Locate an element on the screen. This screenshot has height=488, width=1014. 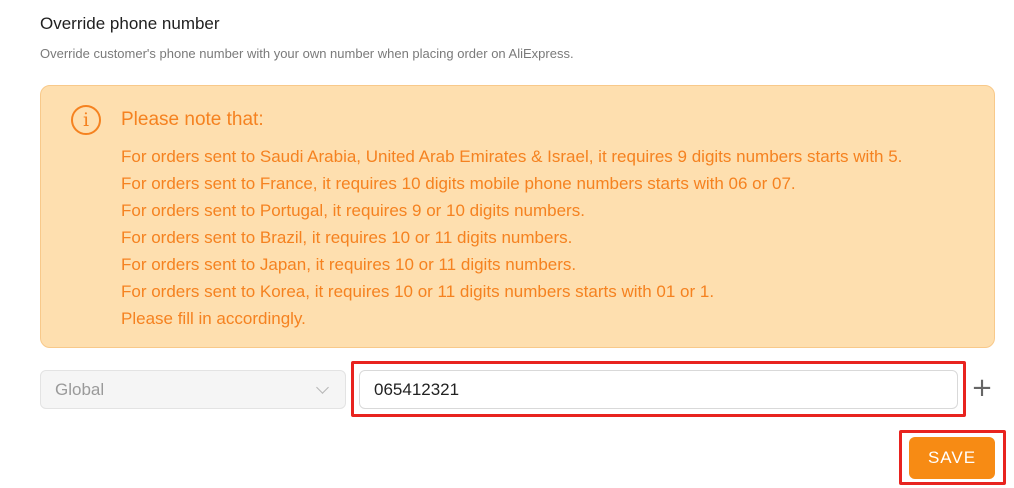
chevron-down-icon is located at coordinates (322, 387).